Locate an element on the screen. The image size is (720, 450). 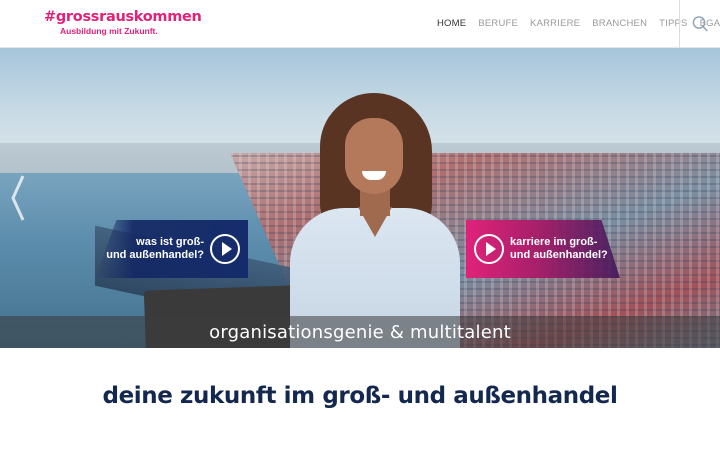
person-face is located at coordinates (374, 156).